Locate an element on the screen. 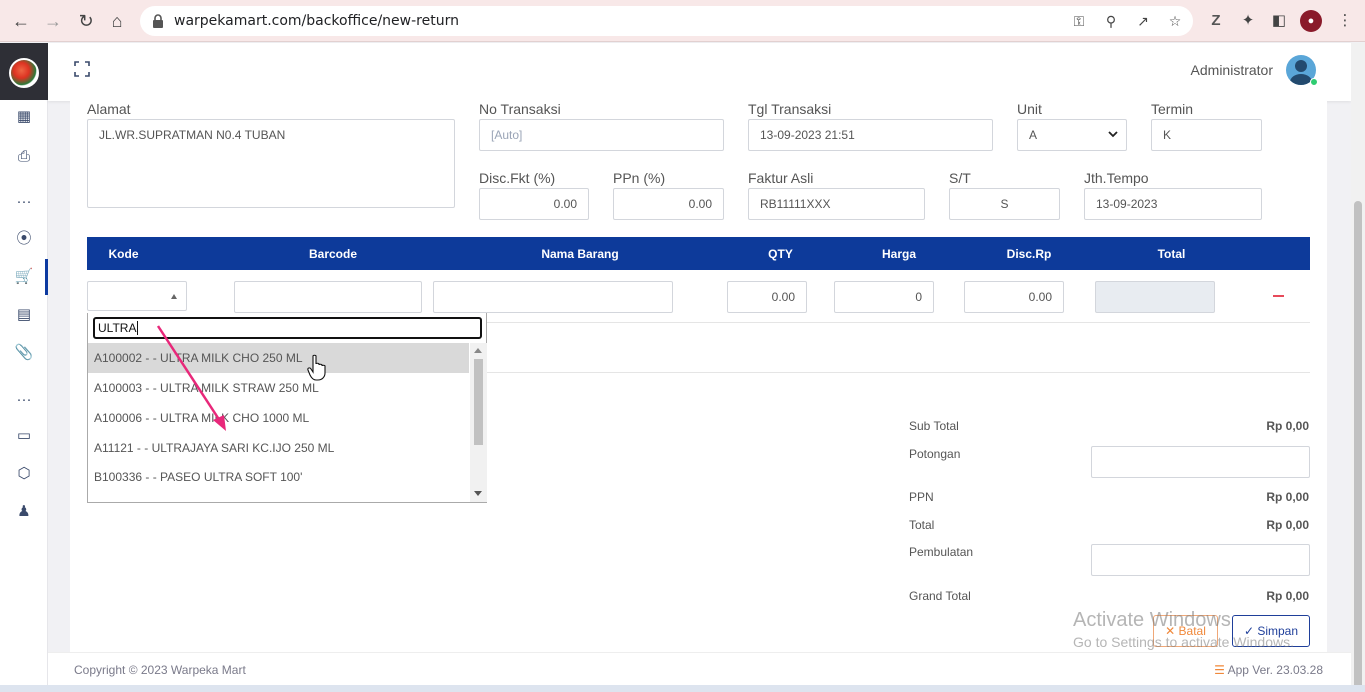  termin-label: Termin is located at coordinates (1172, 109).